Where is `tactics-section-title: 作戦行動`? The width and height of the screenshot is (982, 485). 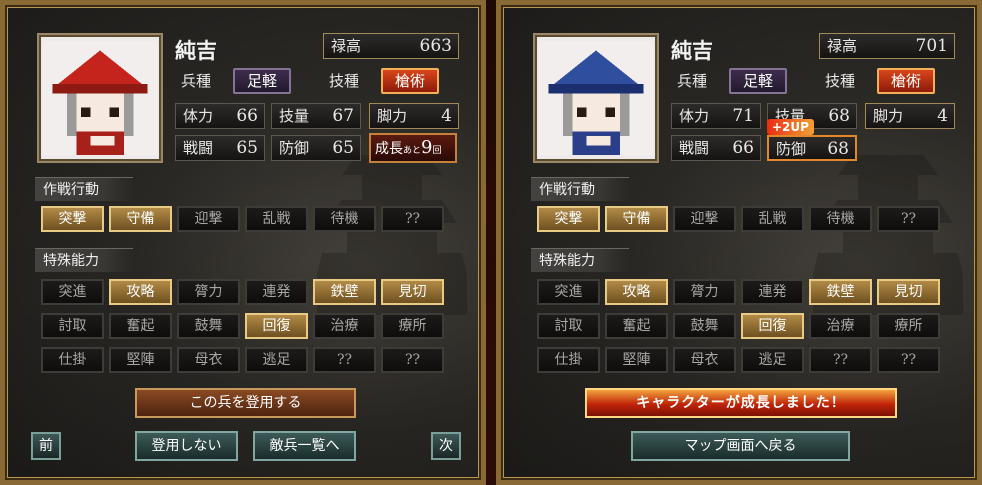 tactics-section-title: 作戦行動 is located at coordinates (580, 189).